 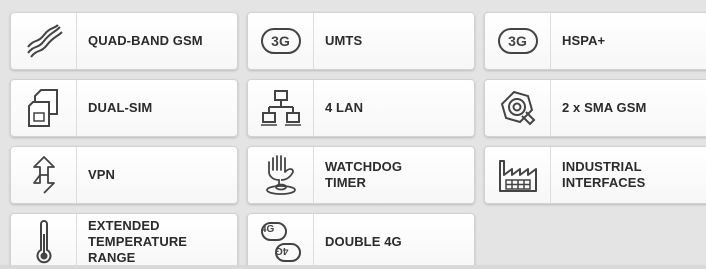 What do you see at coordinates (145, 40) in the screenshot?
I see `feature-label: QUAD-BAND GSM` at bounding box center [145, 40].